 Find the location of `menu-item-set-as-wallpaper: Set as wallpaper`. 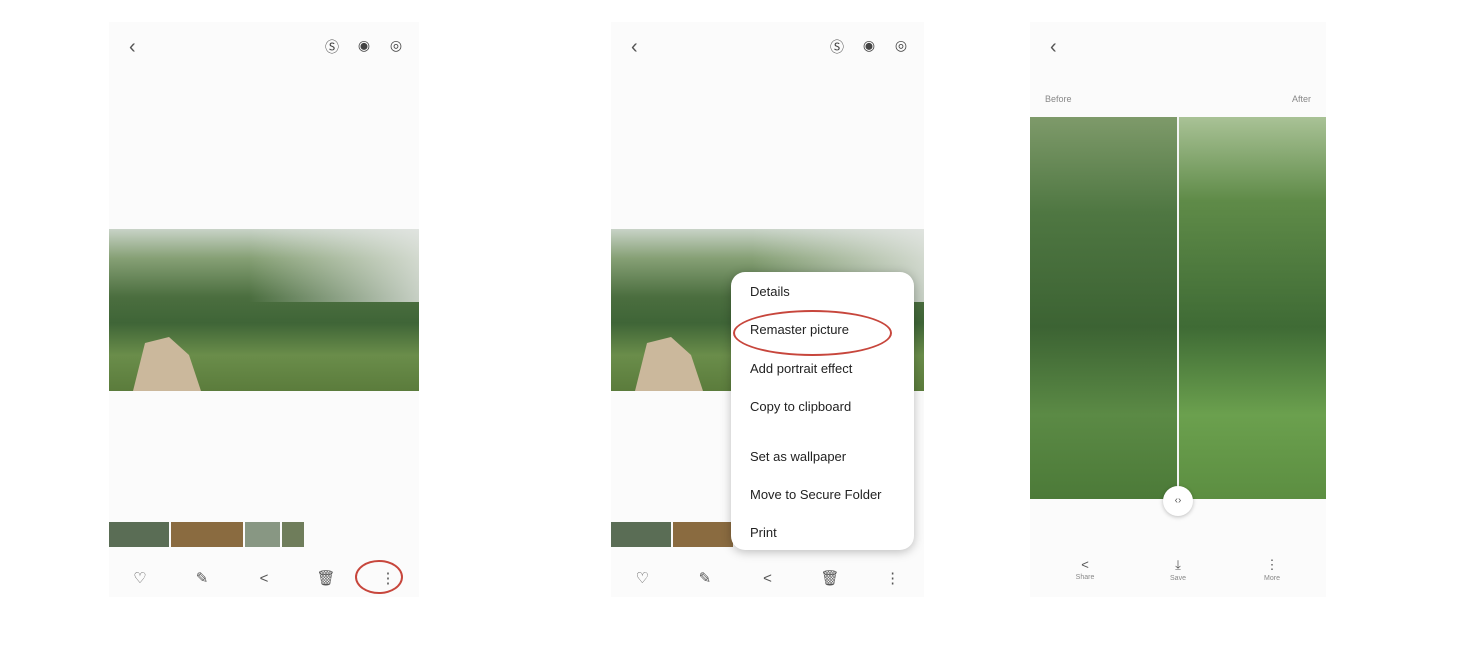

menu-item-set-as-wallpaper: Set as wallpaper is located at coordinates (798, 456).